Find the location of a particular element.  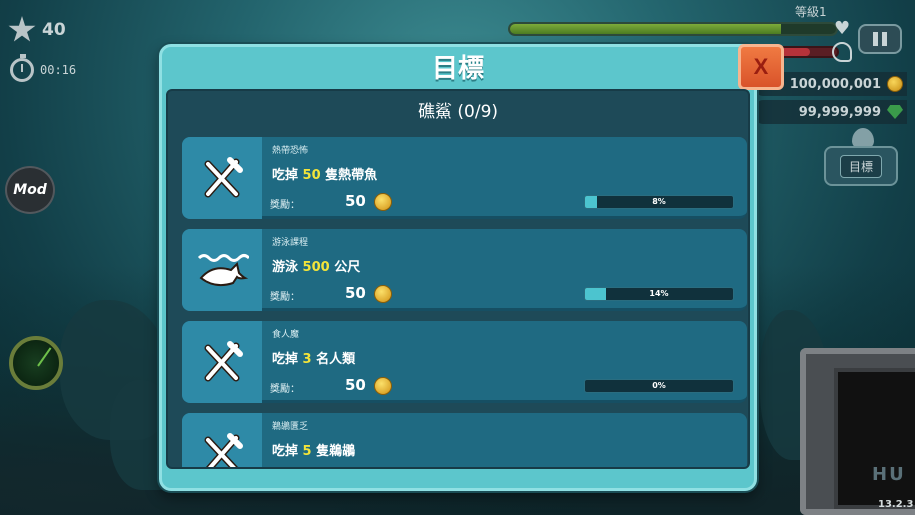

crate is located at coordinates (857, 431).